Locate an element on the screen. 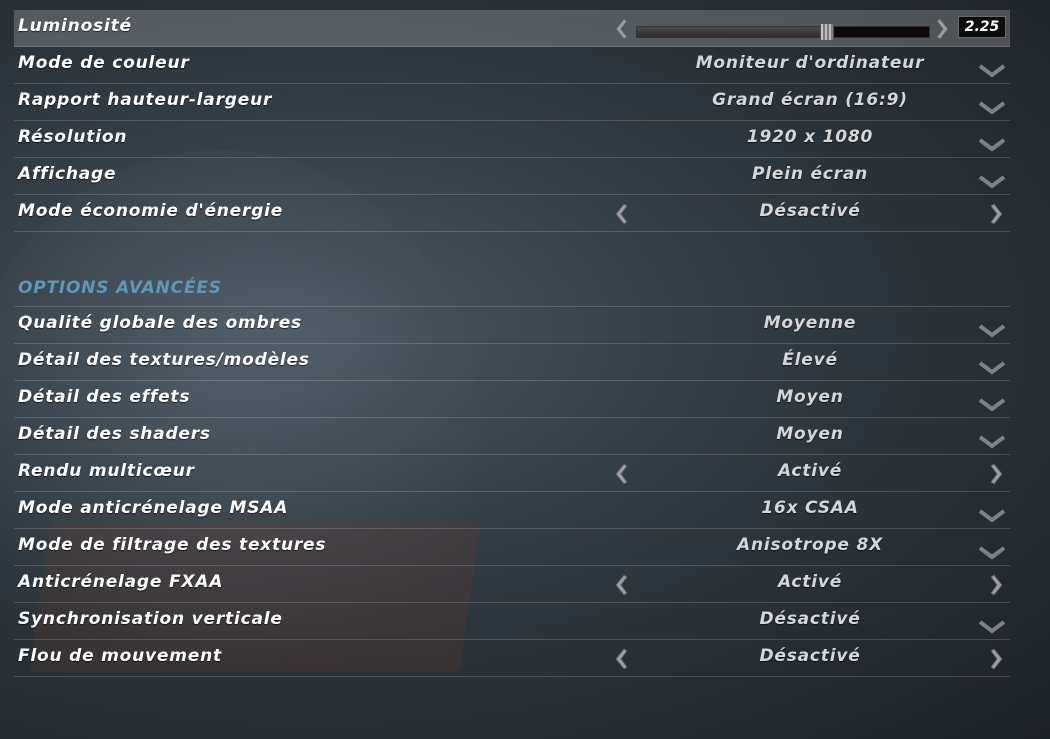  setting-value: 16x CSAA is located at coordinates (810, 508).